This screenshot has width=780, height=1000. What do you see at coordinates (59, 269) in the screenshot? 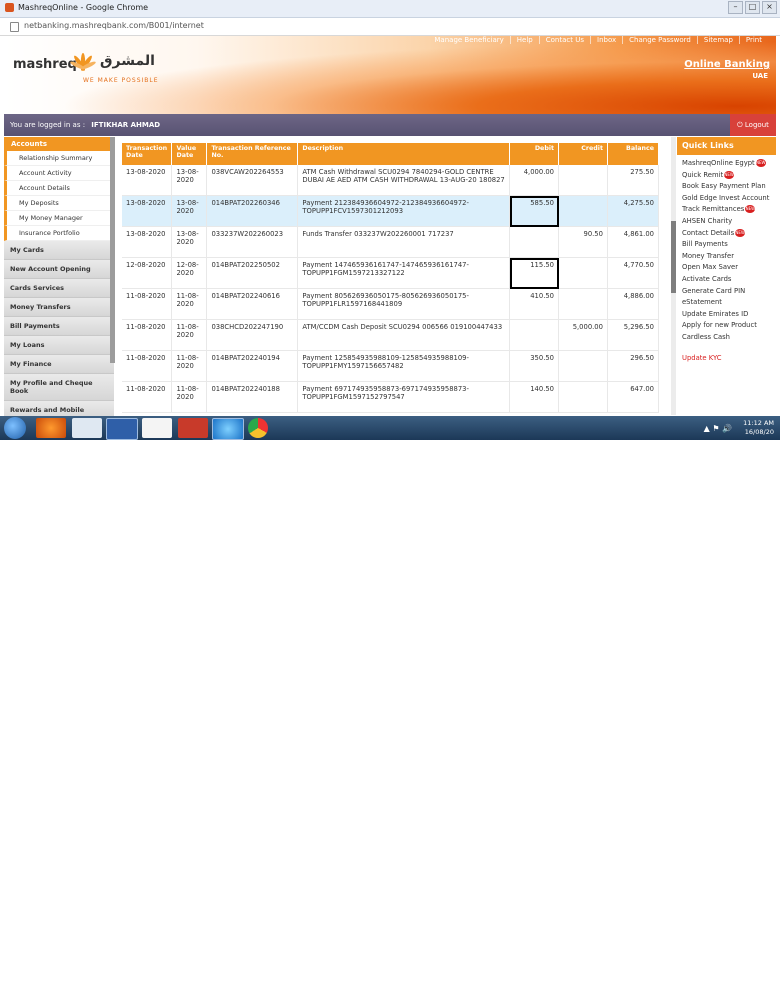
I see `sidebar-item-new-account-opening: New Account Opening` at bounding box center [59, 269].